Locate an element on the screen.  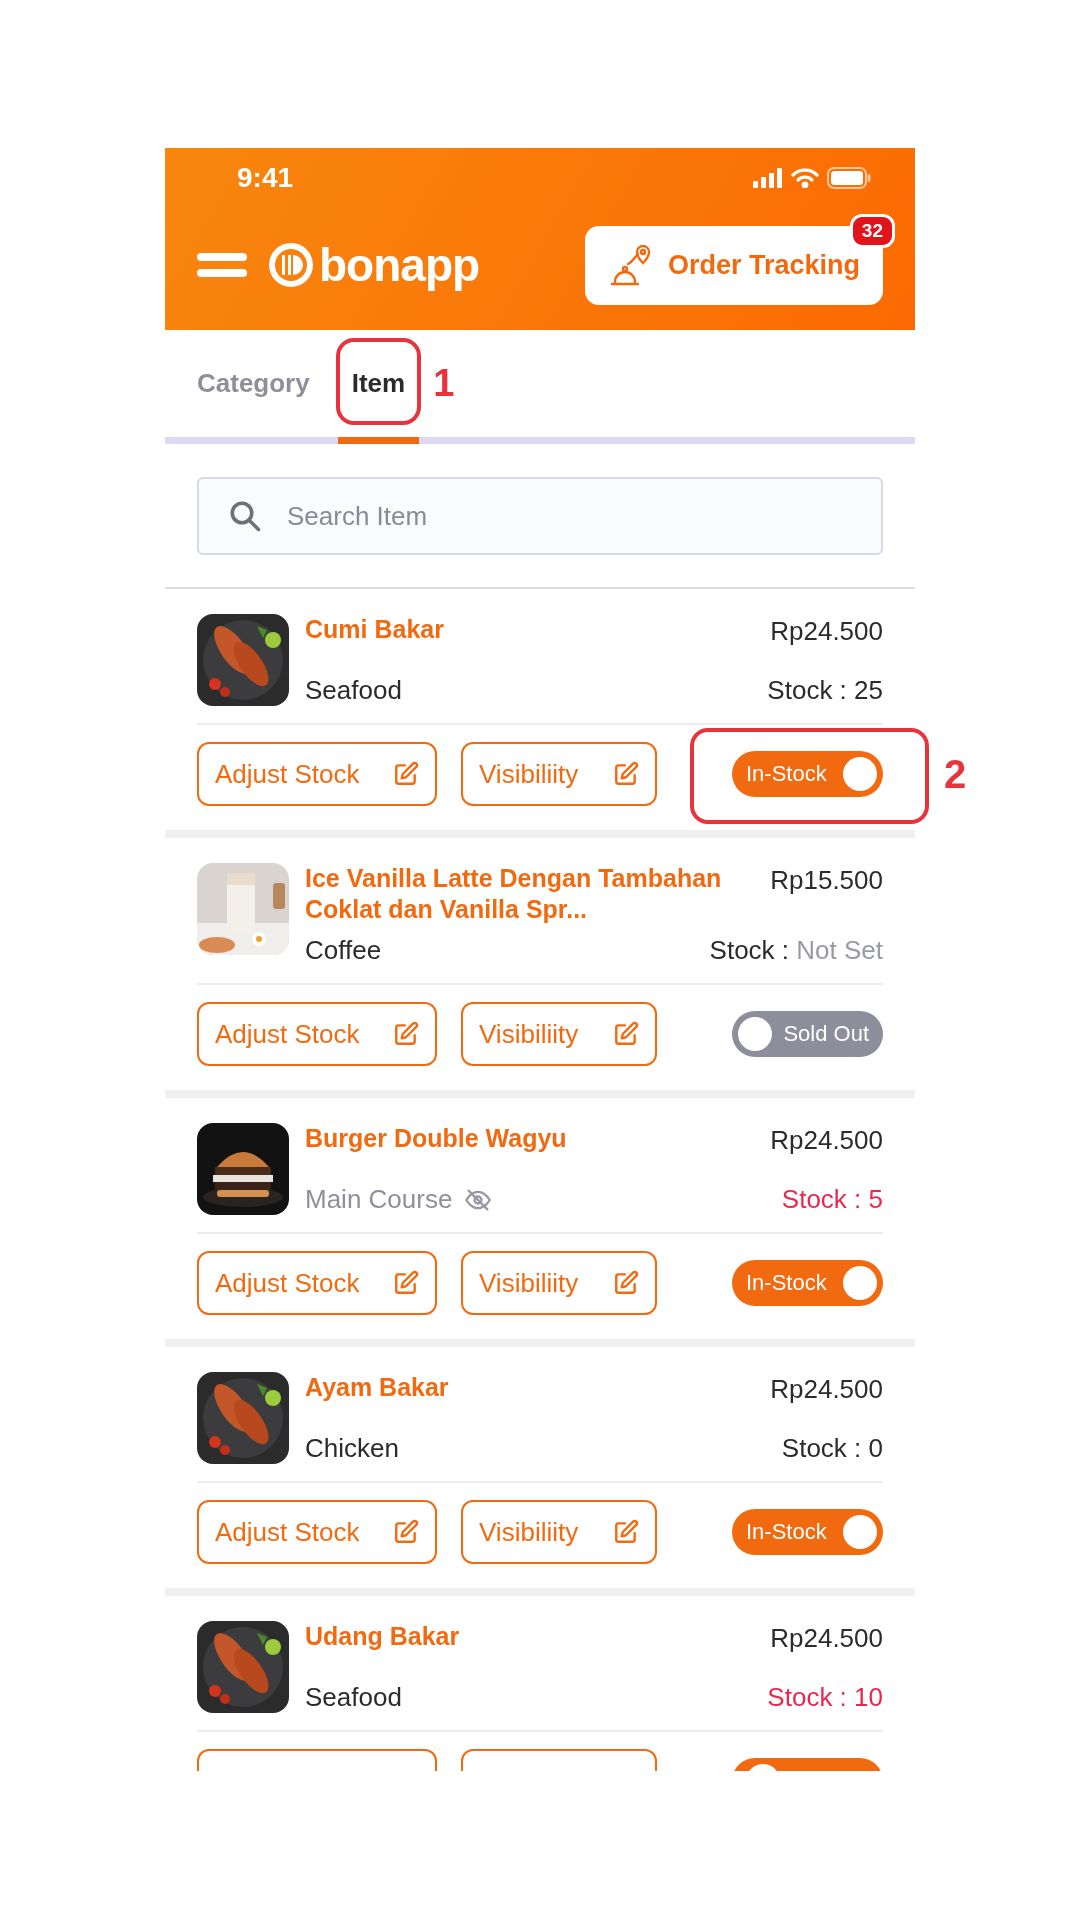
item-stock: Stock : 5 is located at coordinates (832, 1199).